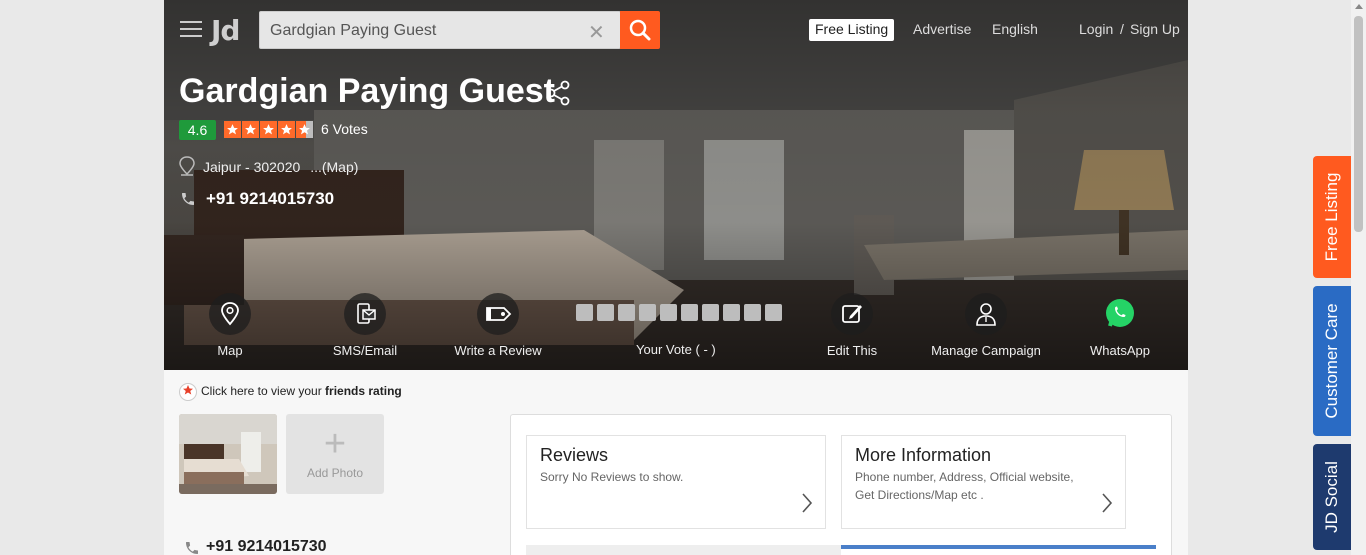 This screenshot has width=1366, height=555. Describe the element at coordinates (367, 91) in the screenshot. I see `page-title: Gardgian Paying Guest` at that location.